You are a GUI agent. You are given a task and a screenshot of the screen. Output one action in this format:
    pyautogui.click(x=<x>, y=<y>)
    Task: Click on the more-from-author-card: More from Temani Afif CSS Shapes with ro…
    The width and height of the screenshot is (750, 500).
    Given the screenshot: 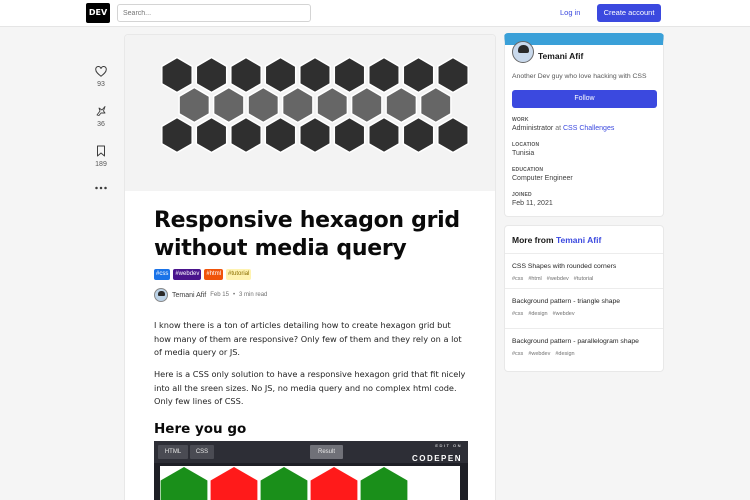 What is the action you would take?
    pyautogui.click(x=584, y=298)
    